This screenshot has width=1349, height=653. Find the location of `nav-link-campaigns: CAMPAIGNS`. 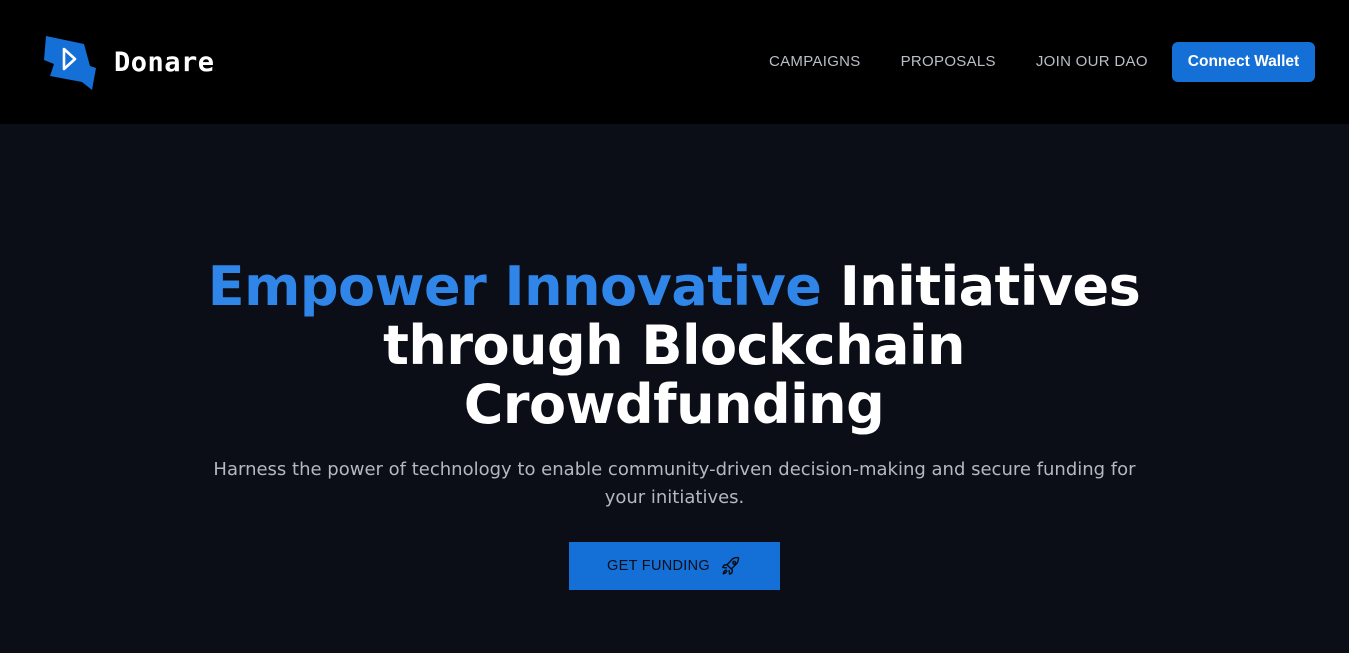

nav-link-campaigns: CAMPAIGNS is located at coordinates (815, 61).